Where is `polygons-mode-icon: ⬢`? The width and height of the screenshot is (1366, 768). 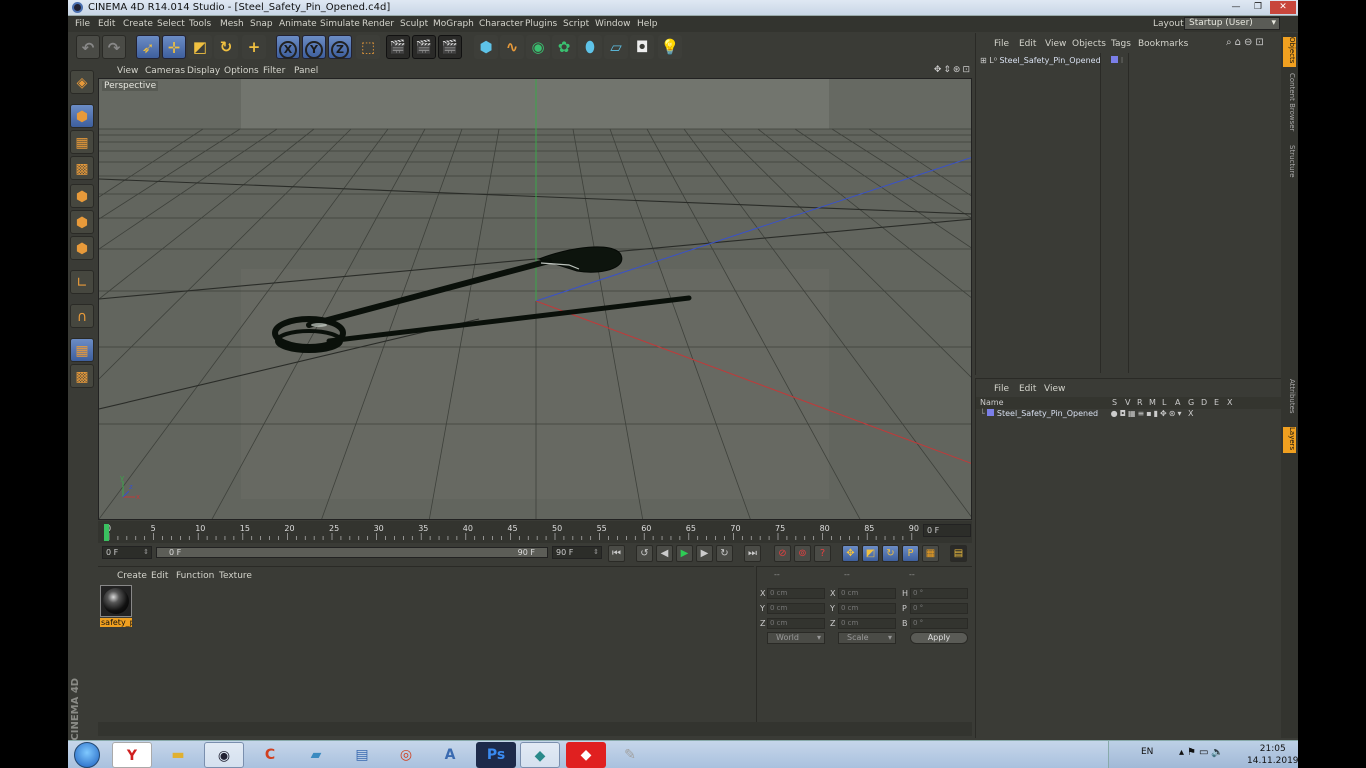
polygons-mode-icon: ⬢ is located at coordinates (82, 248).